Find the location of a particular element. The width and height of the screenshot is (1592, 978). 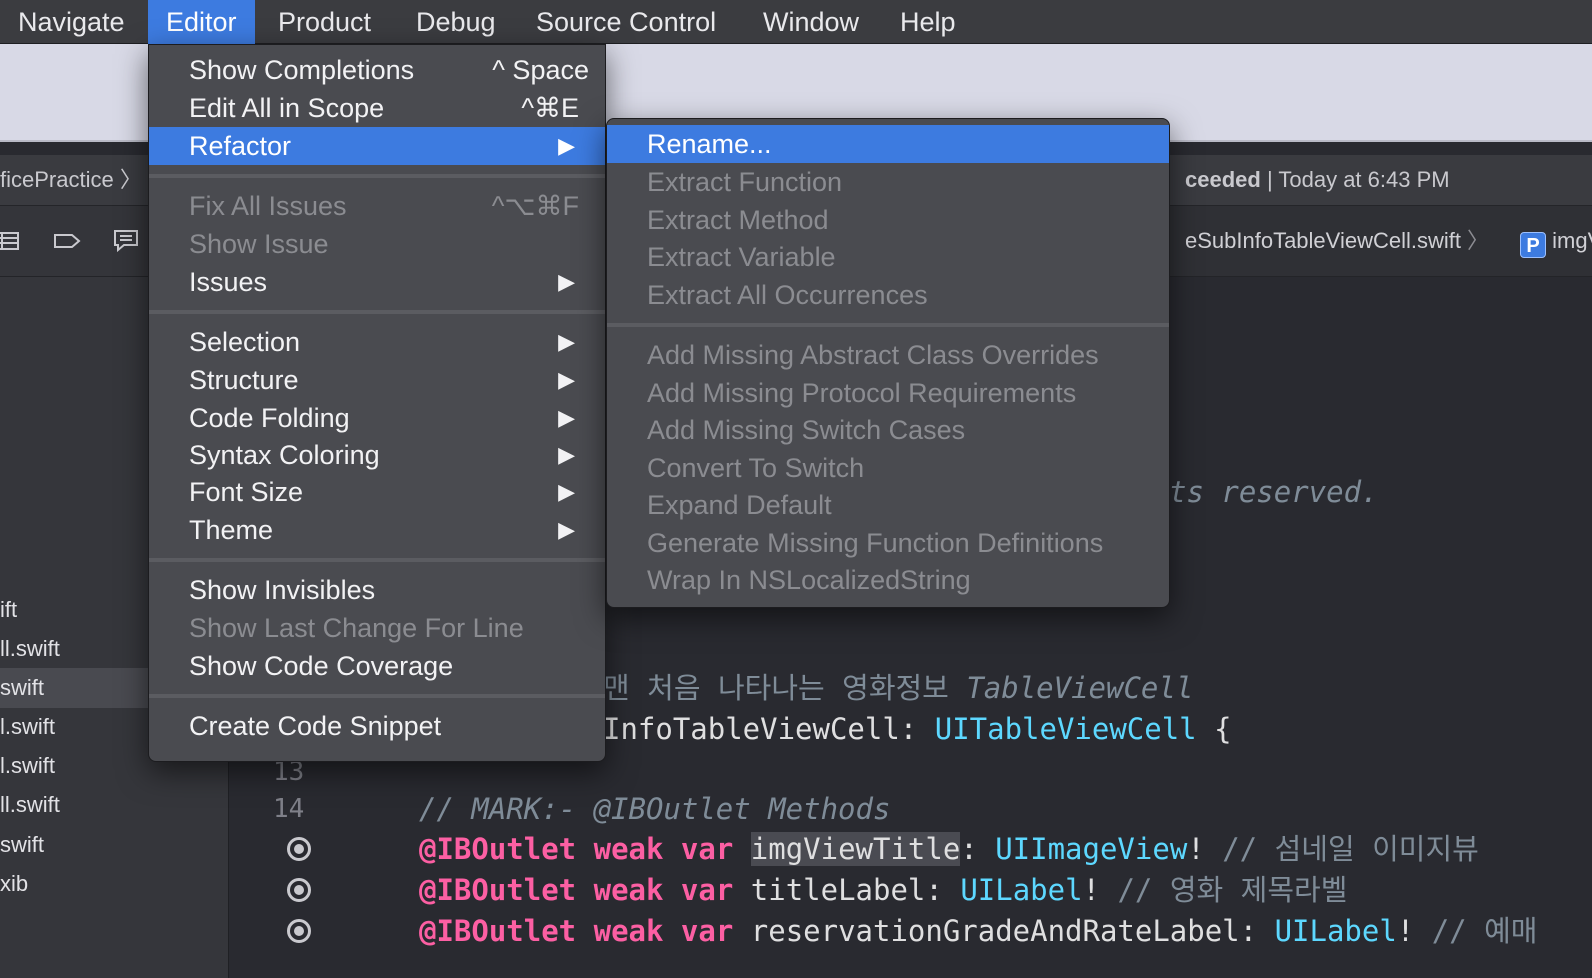

outlet-comment: // 예매 is located at coordinates (1476, 931).